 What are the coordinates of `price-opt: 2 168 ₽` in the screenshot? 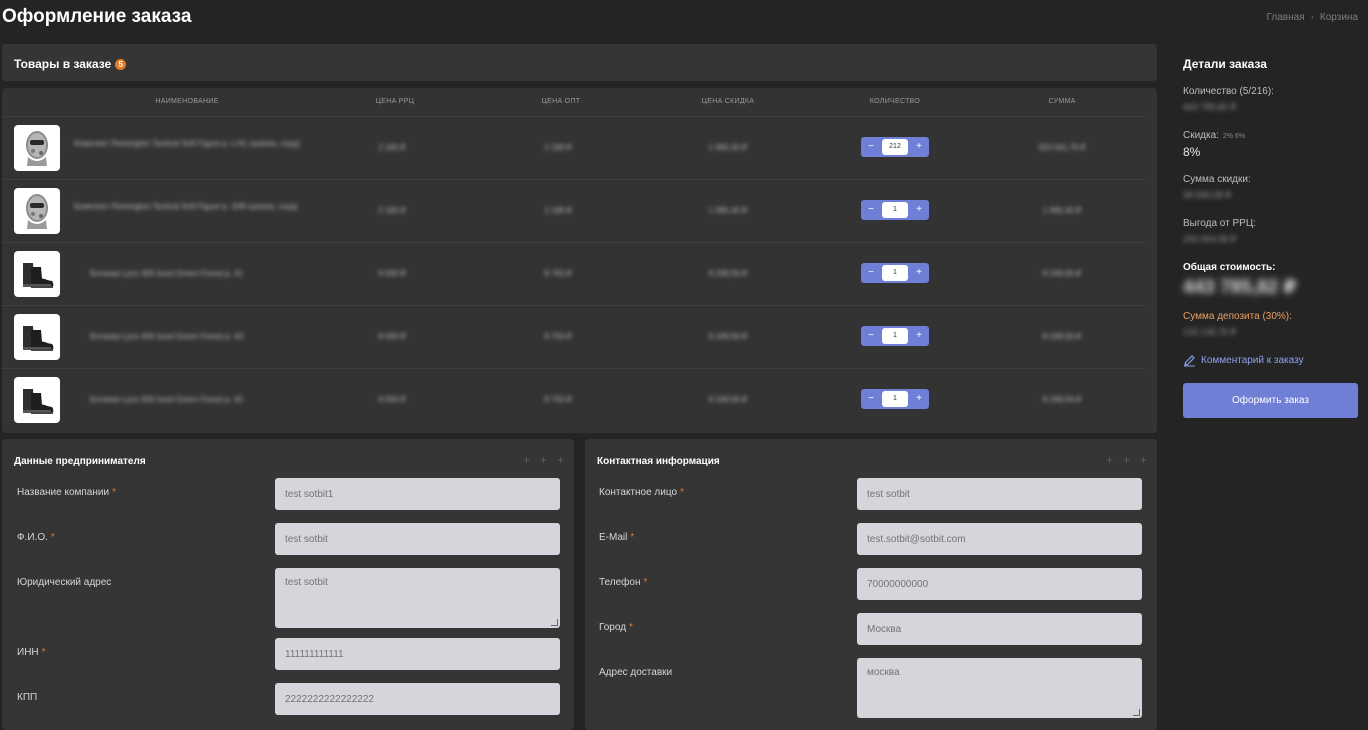 It's located at (558, 147).